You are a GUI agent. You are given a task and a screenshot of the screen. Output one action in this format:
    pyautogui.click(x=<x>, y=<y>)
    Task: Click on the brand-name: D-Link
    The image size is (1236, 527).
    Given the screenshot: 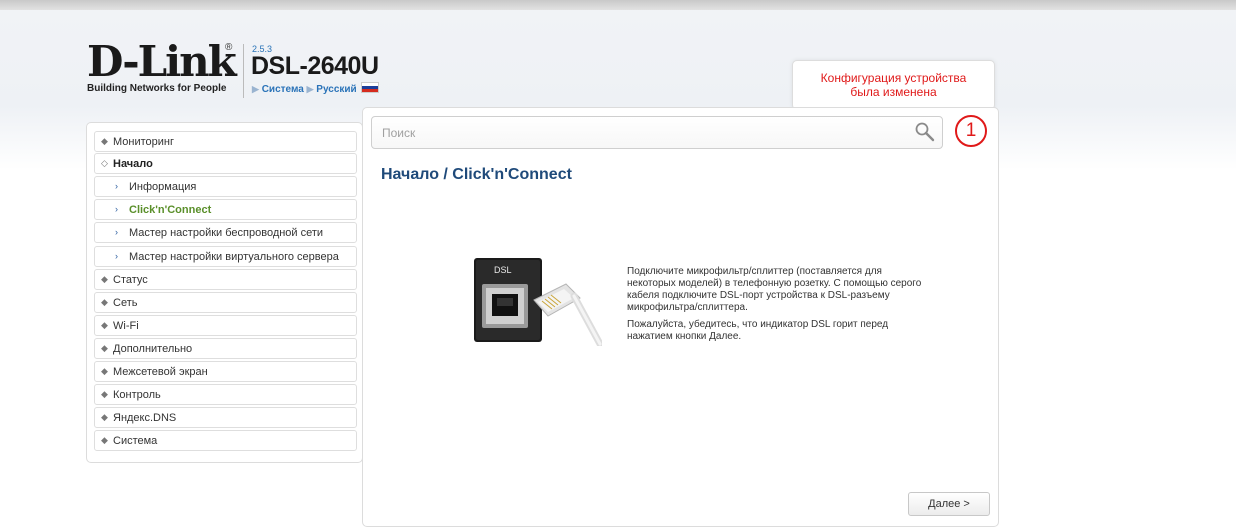 What is the action you would take?
    pyautogui.click(x=162, y=61)
    